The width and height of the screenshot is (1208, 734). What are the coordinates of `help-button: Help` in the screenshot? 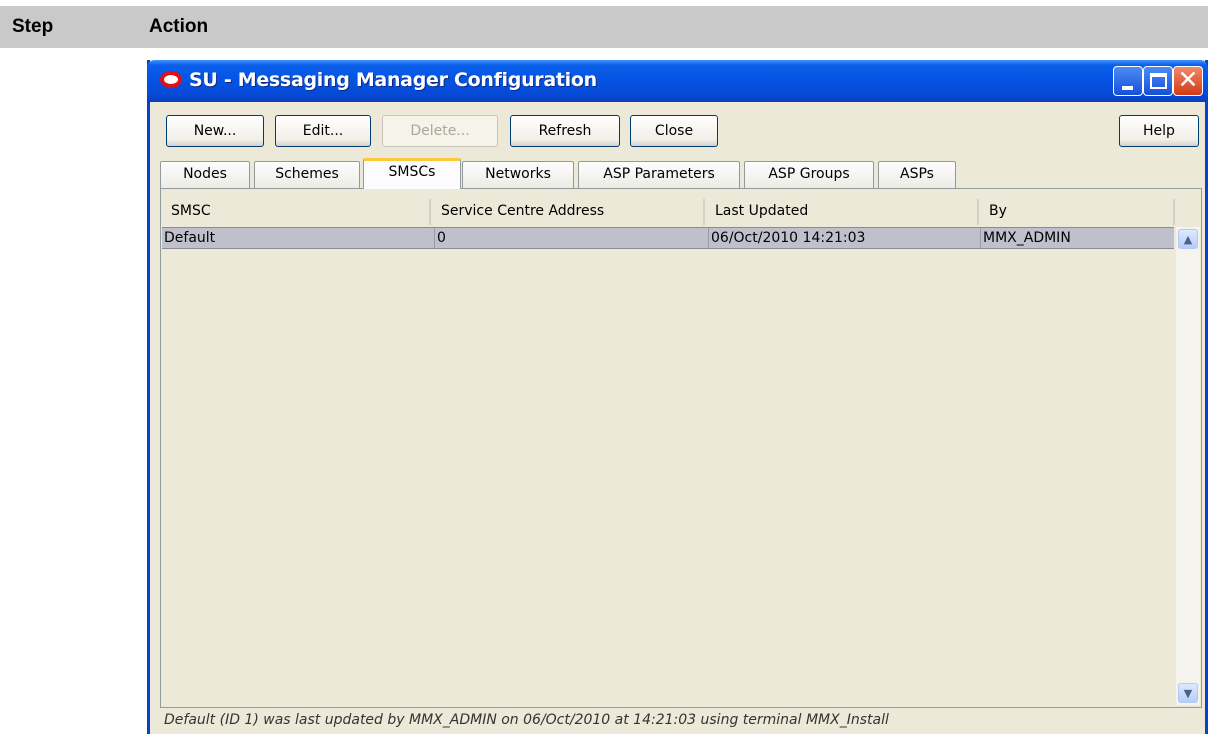 It's located at (1159, 131).